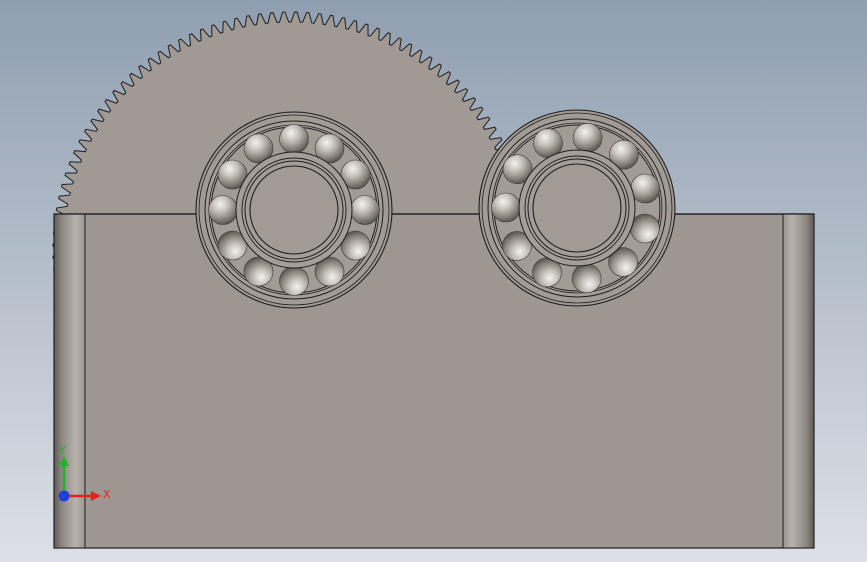 The width and height of the screenshot is (867, 562). What do you see at coordinates (96, 496) in the screenshot?
I see `x-axis-arrowhead` at bounding box center [96, 496].